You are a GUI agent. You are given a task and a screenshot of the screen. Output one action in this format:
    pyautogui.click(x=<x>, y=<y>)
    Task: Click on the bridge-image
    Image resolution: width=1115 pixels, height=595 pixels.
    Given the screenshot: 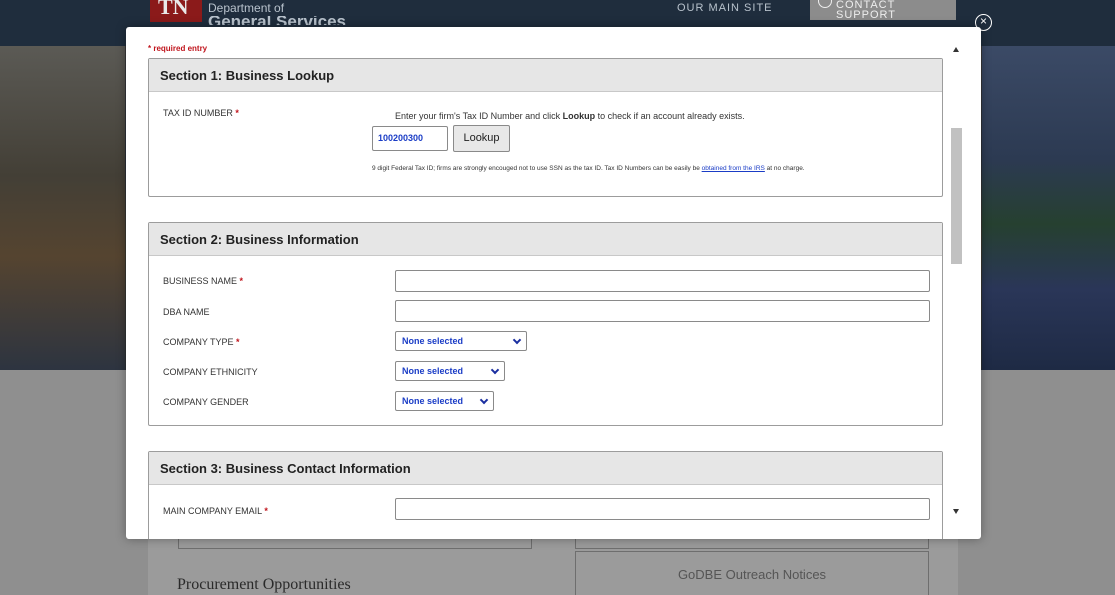 What is the action you would take?
    pyautogui.click(x=62, y=208)
    